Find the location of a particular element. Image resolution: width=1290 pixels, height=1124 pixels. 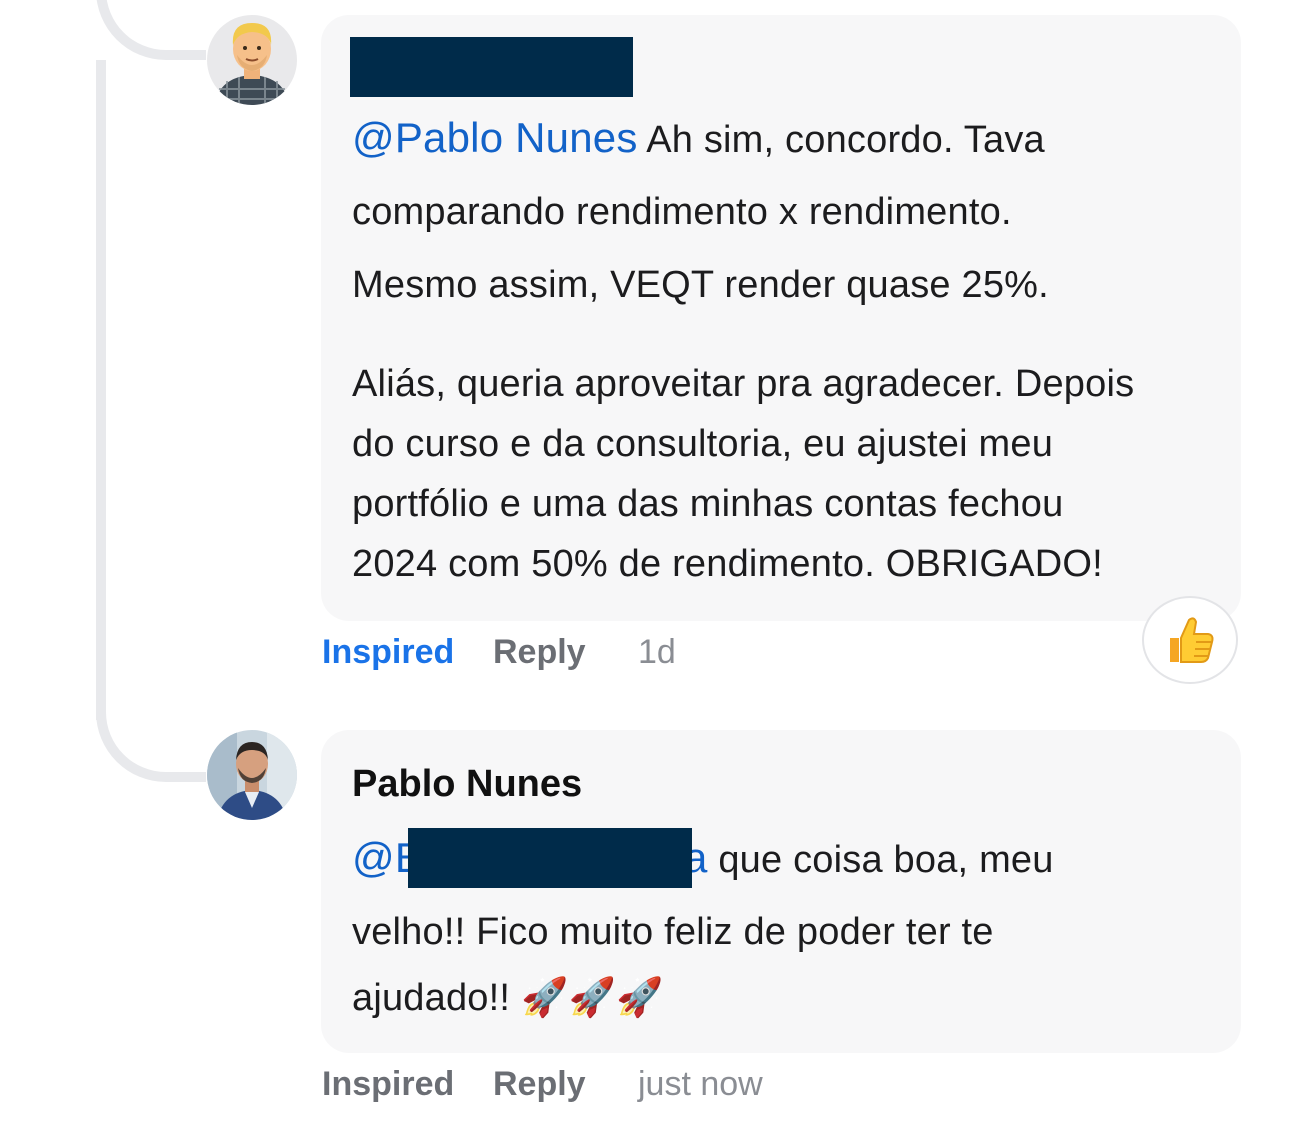

comment-body-line: velho!! Fico muito feliz de poder ter te is located at coordinates (673, 932).